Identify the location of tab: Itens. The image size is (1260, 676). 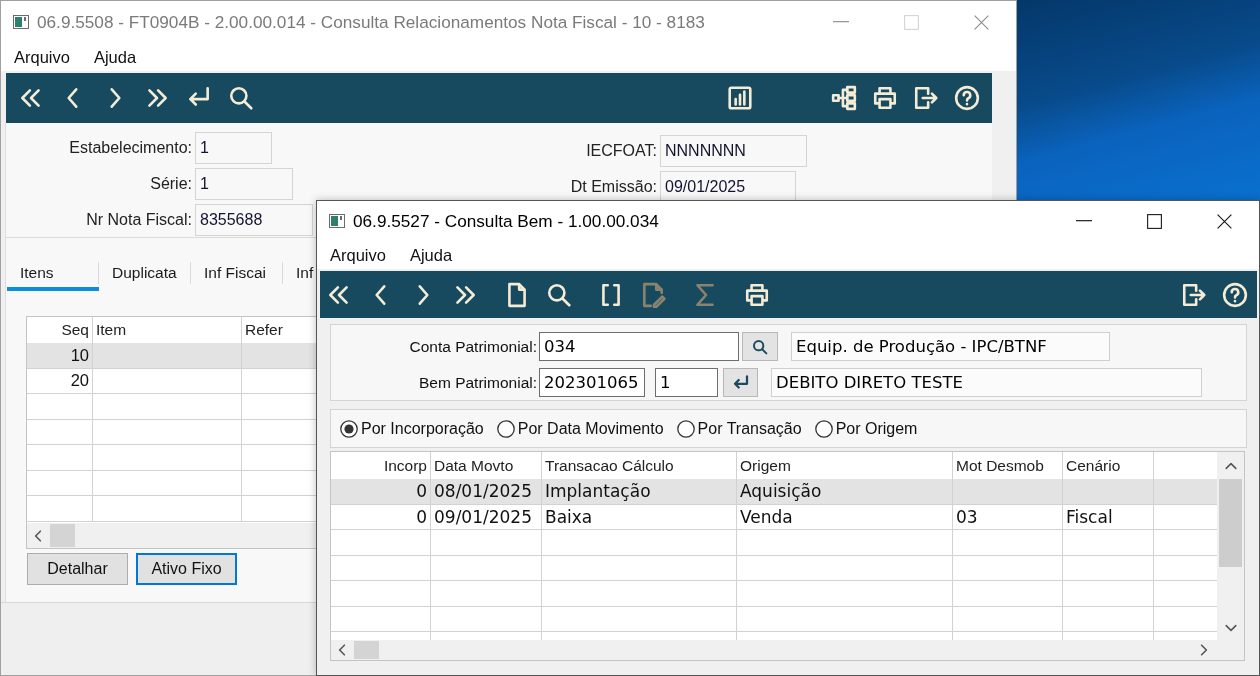
(53, 275).